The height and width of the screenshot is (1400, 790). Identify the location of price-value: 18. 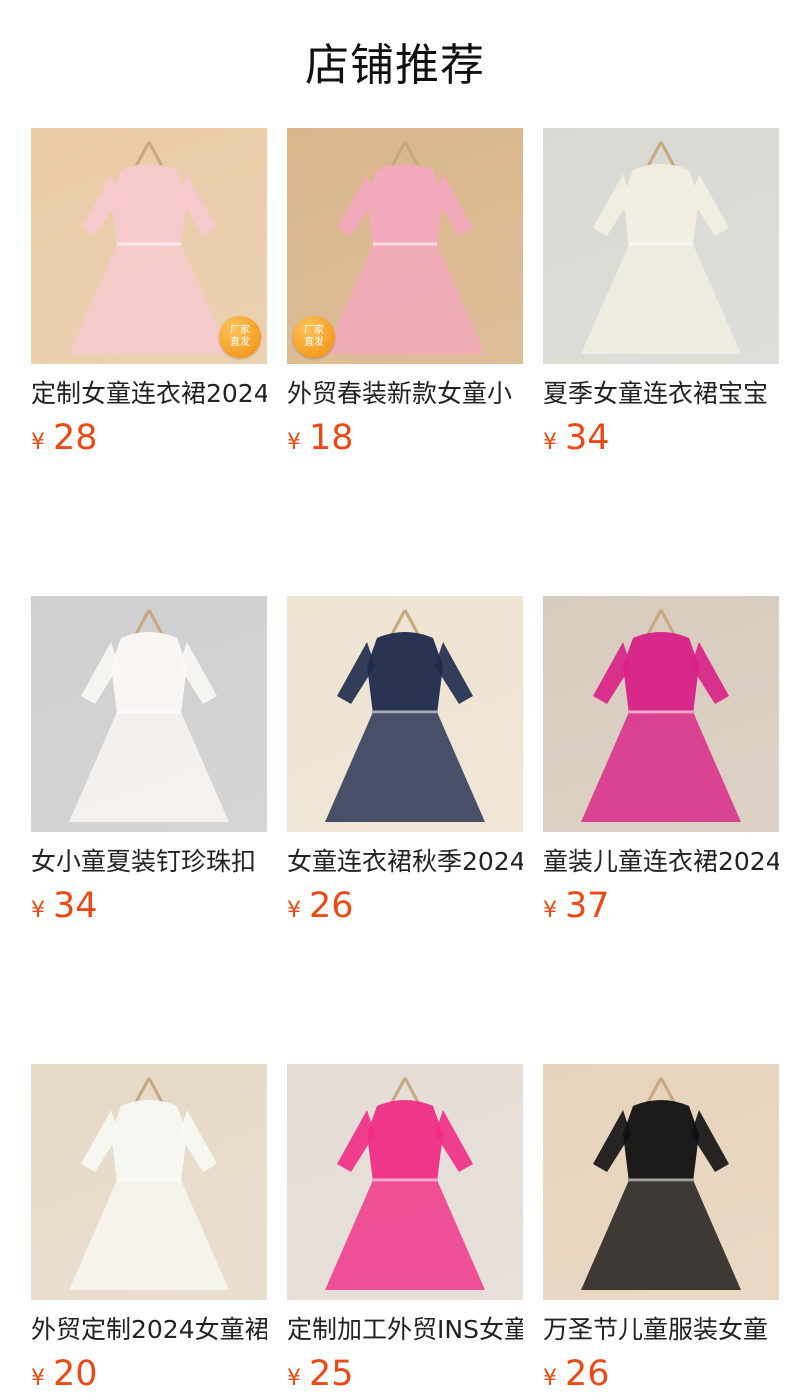
(331, 438).